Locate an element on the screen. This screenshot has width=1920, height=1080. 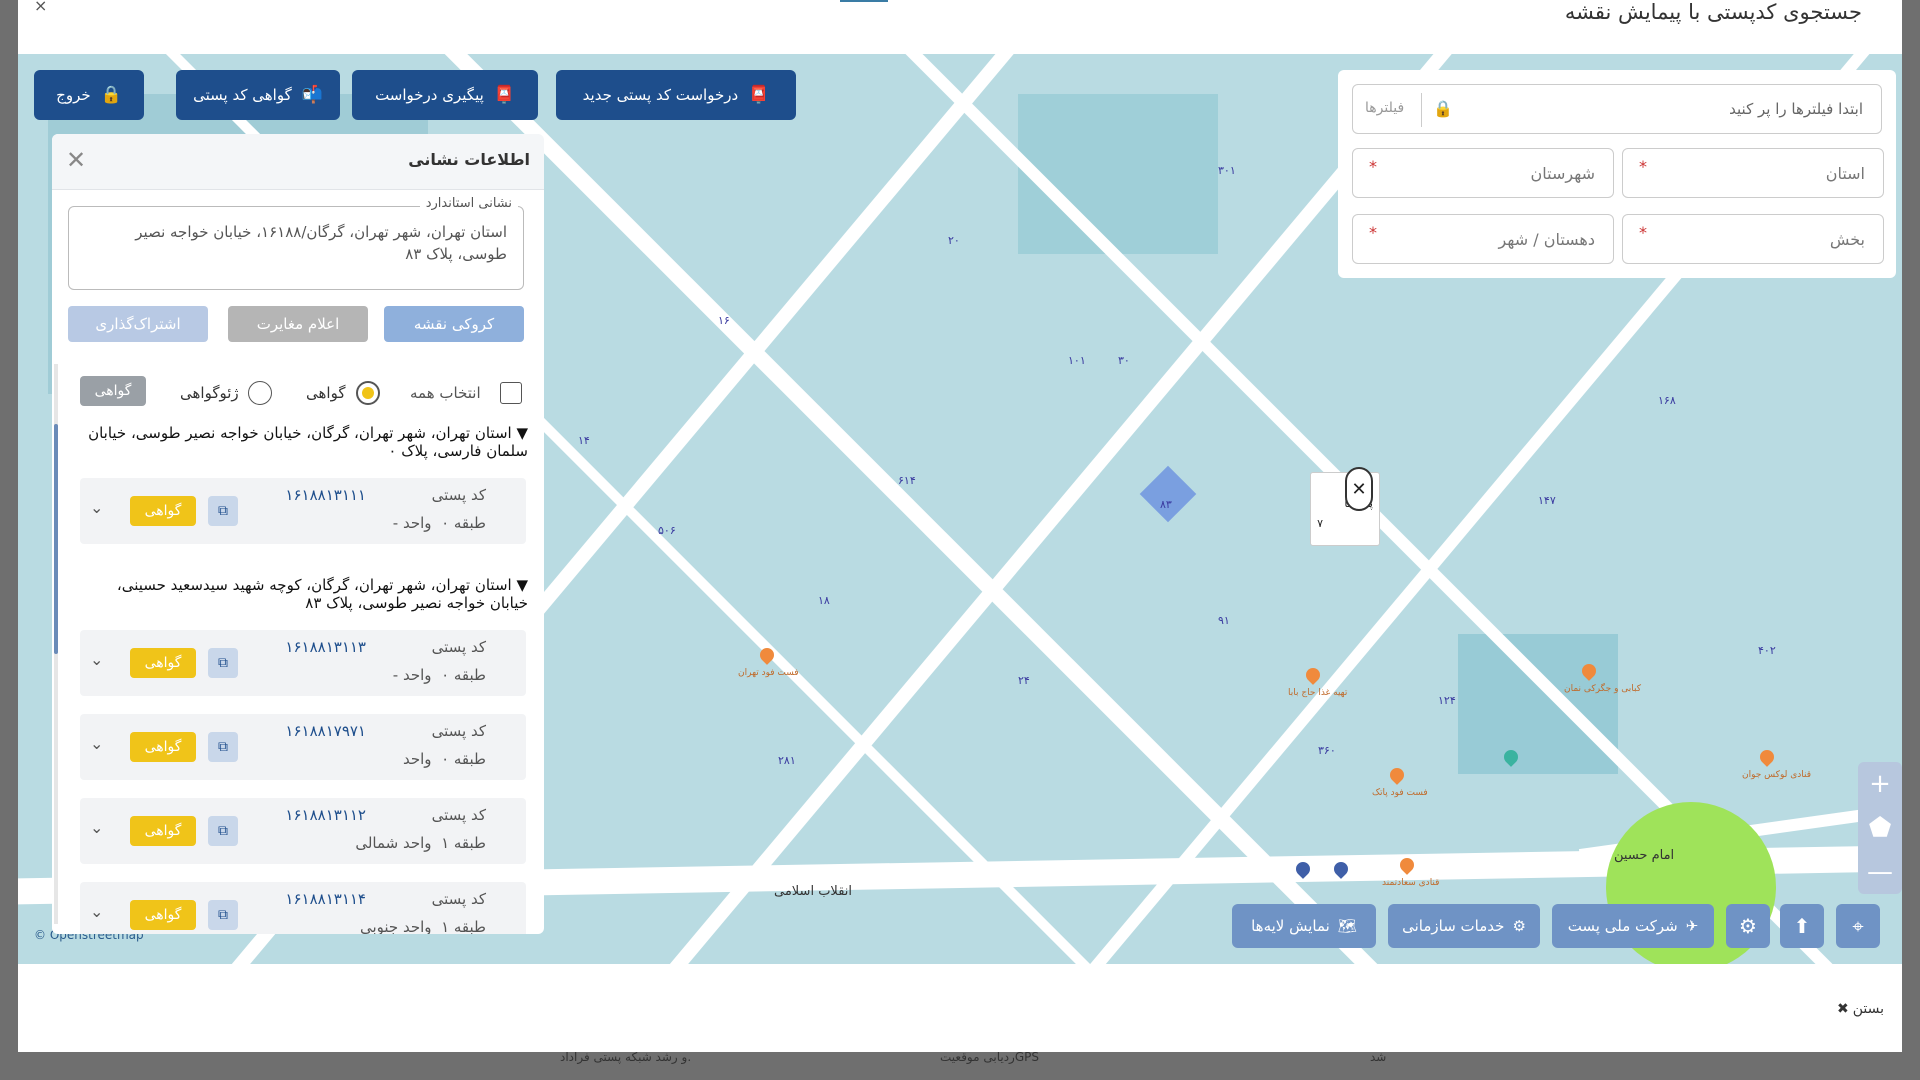
postal-certificate-button: 📬 گواهی کد پستی is located at coordinates (258, 95).